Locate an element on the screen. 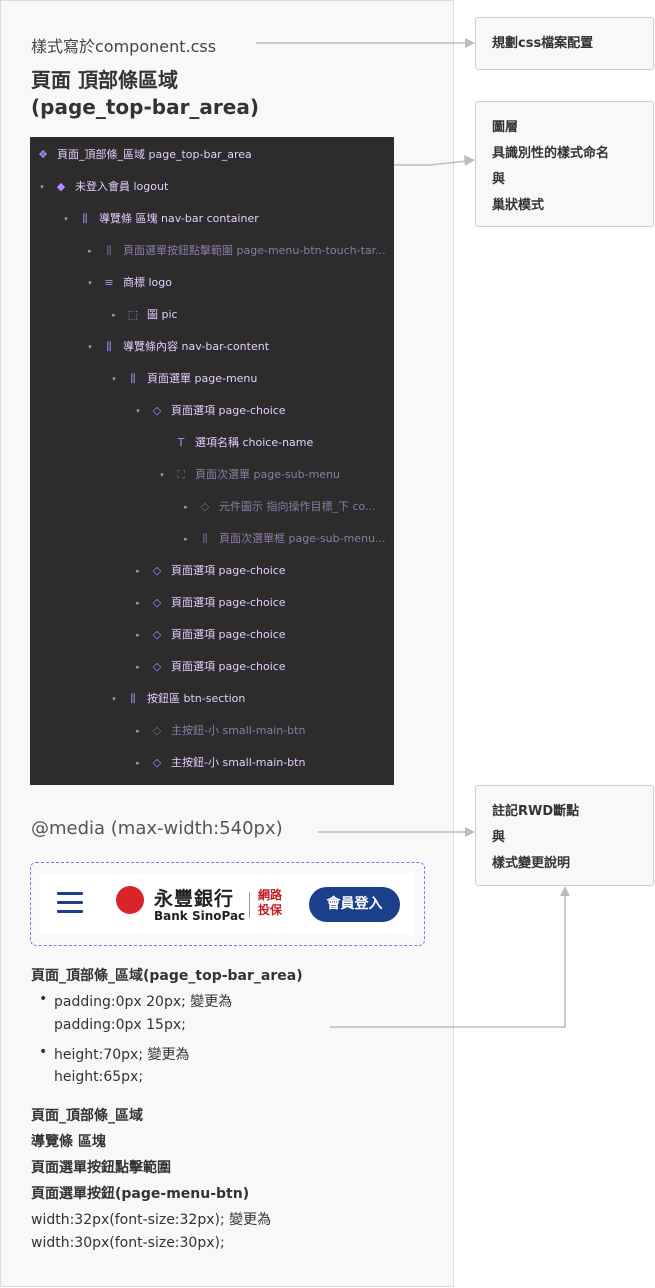 The width and height of the screenshot is (655, 1288). component-icon: ❖ is located at coordinates (43, 154).